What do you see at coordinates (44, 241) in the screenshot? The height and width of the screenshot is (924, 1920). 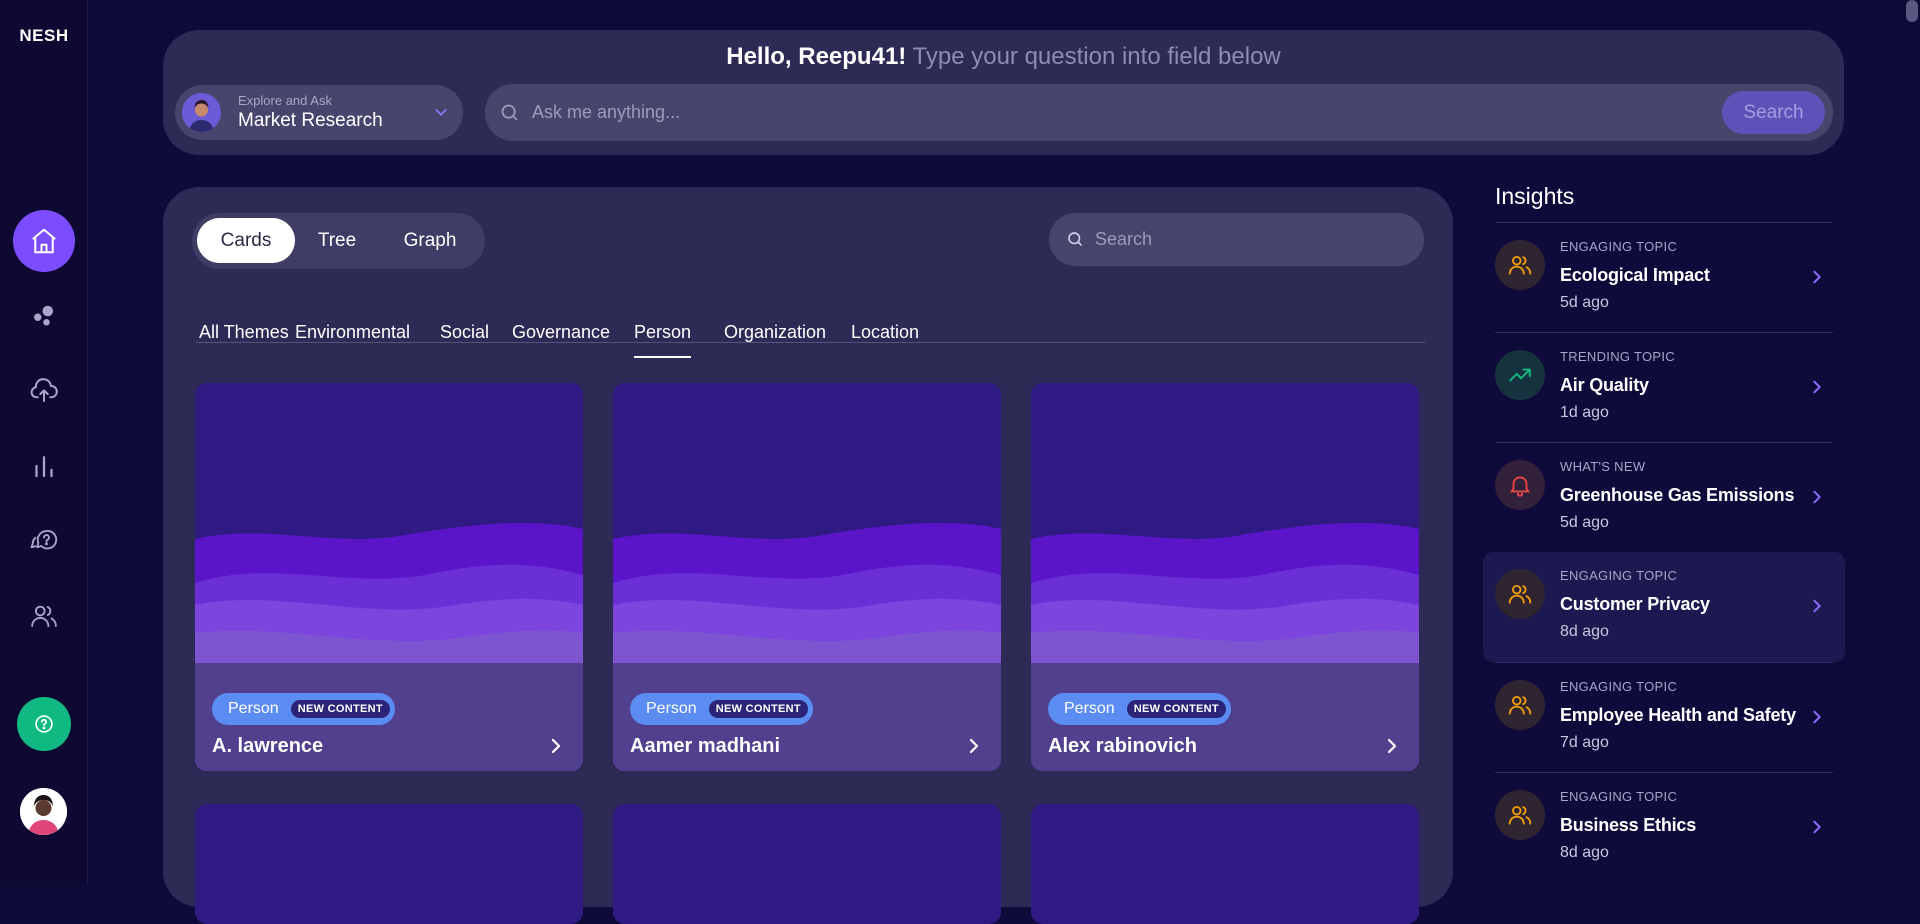 I see `home-icon` at bounding box center [44, 241].